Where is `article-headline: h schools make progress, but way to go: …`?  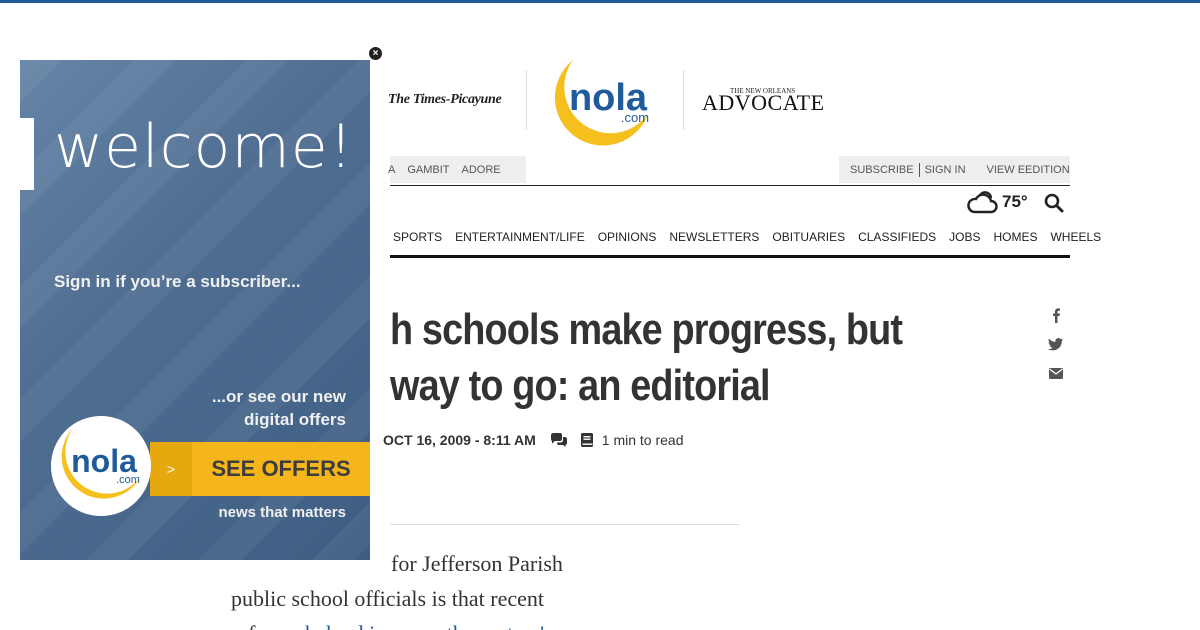
article-headline: h schools make progress, but way to go: … is located at coordinates (656, 358).